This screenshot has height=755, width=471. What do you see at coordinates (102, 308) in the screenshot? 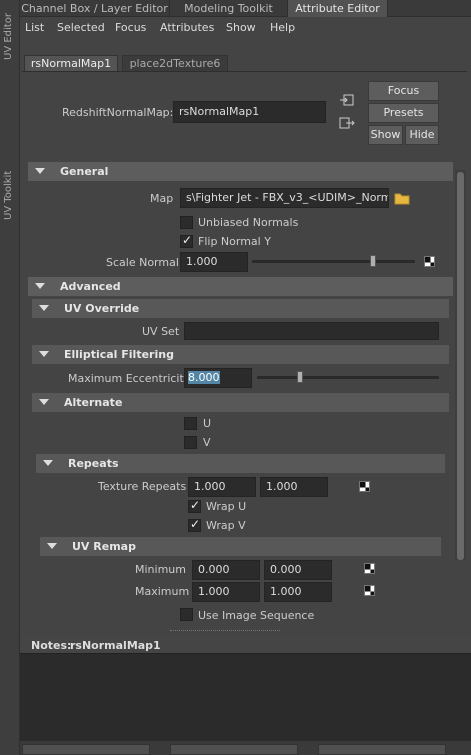
I see `section-uv-override-title: UV Override` at bounding box center [102, 308].